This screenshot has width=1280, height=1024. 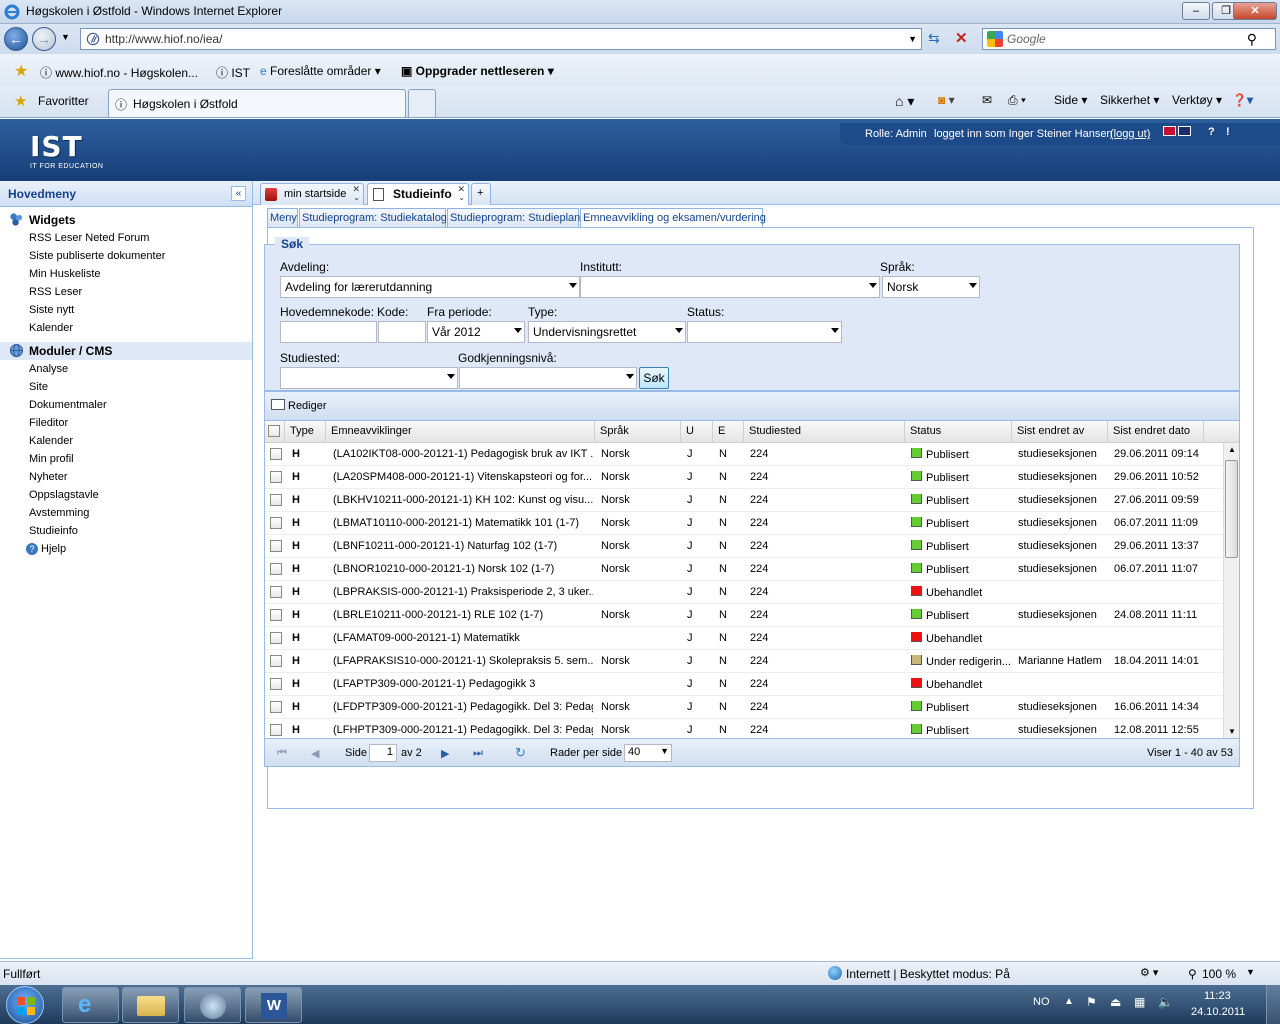 I want to click on status-select, so click(x=764, y=332).